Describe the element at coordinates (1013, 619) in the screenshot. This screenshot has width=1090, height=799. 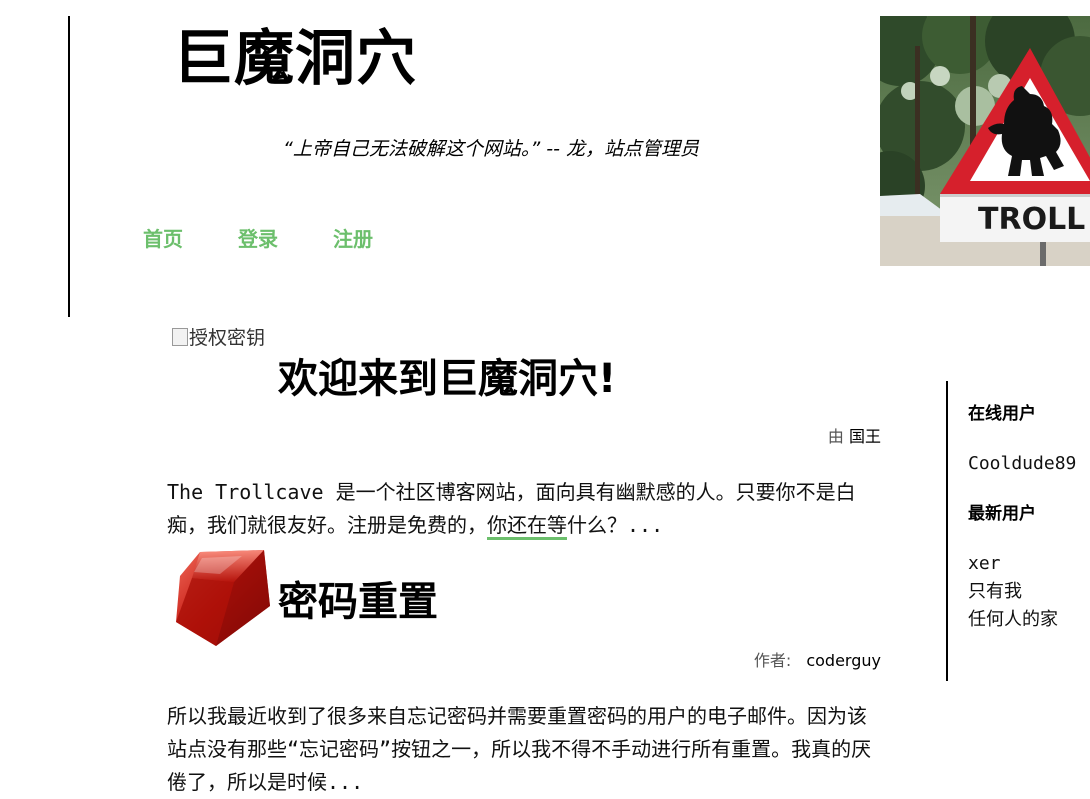
I see `newest-user-link: 任何人的家` at that location.